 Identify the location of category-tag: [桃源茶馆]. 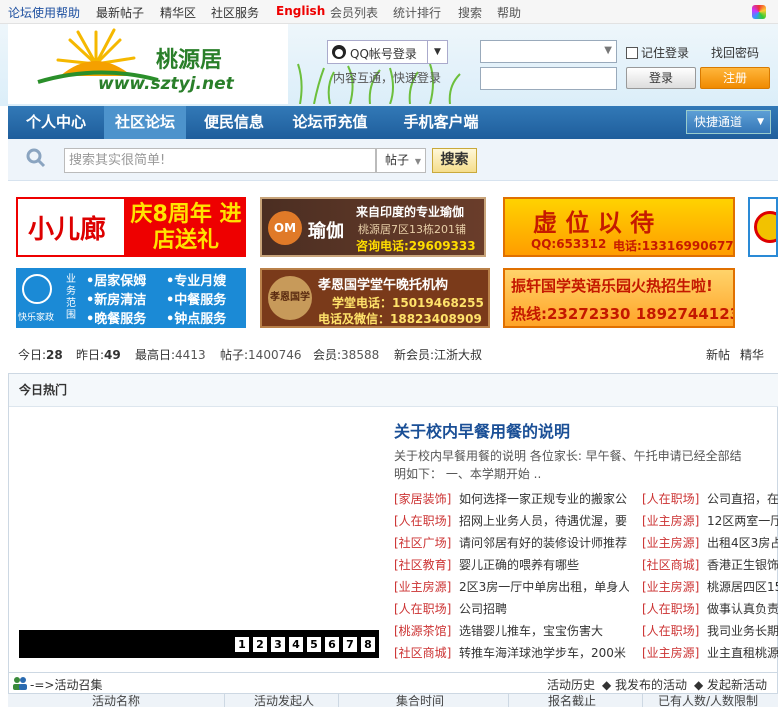
(422, 630).